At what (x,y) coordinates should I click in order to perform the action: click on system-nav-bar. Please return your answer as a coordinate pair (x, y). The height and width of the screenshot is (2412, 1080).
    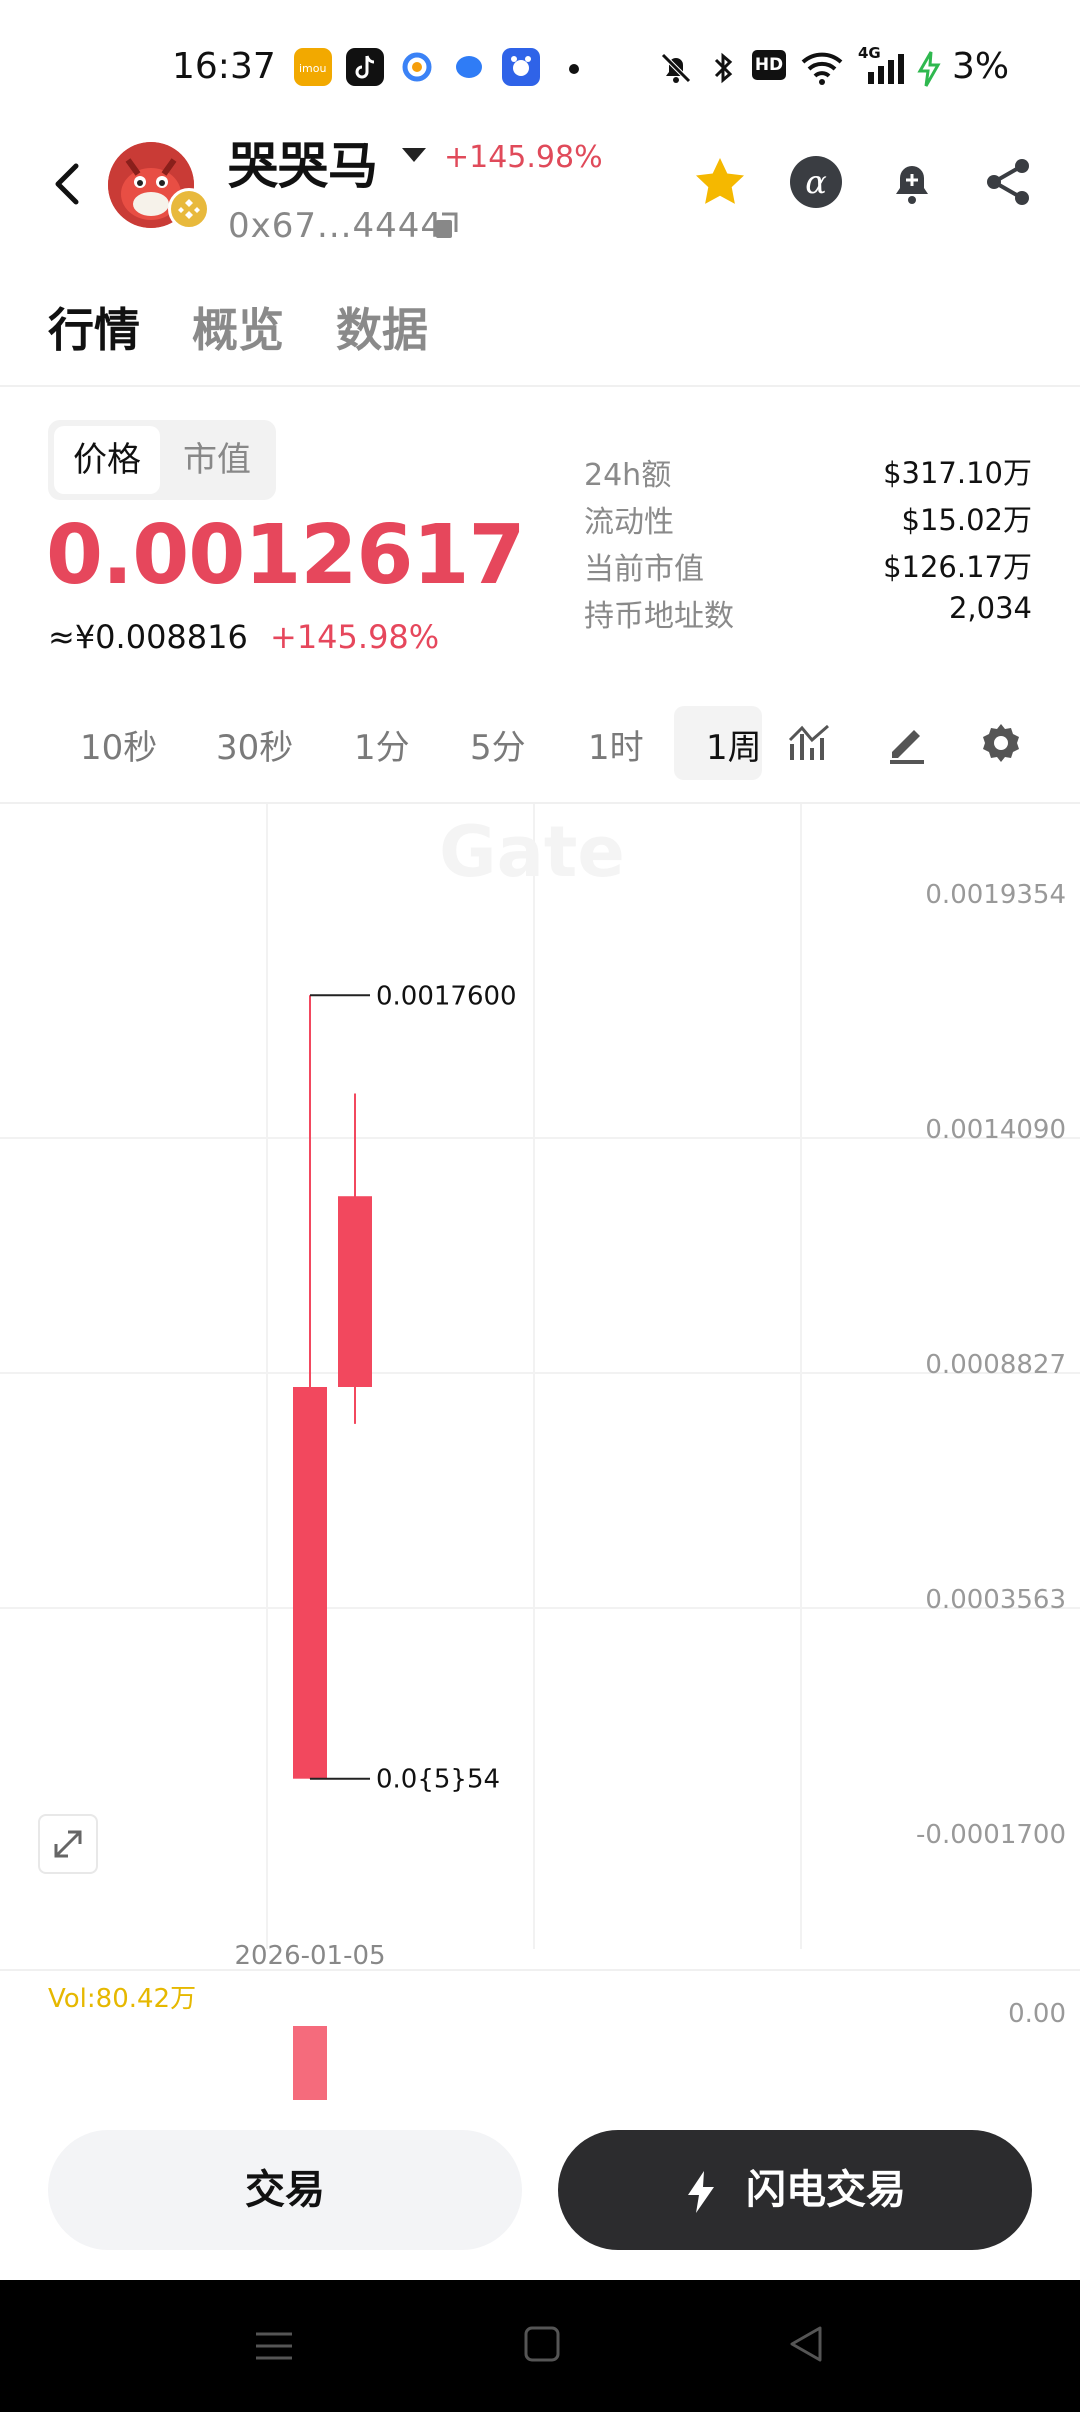
    Looking at the image, I should click on (540, 2346).